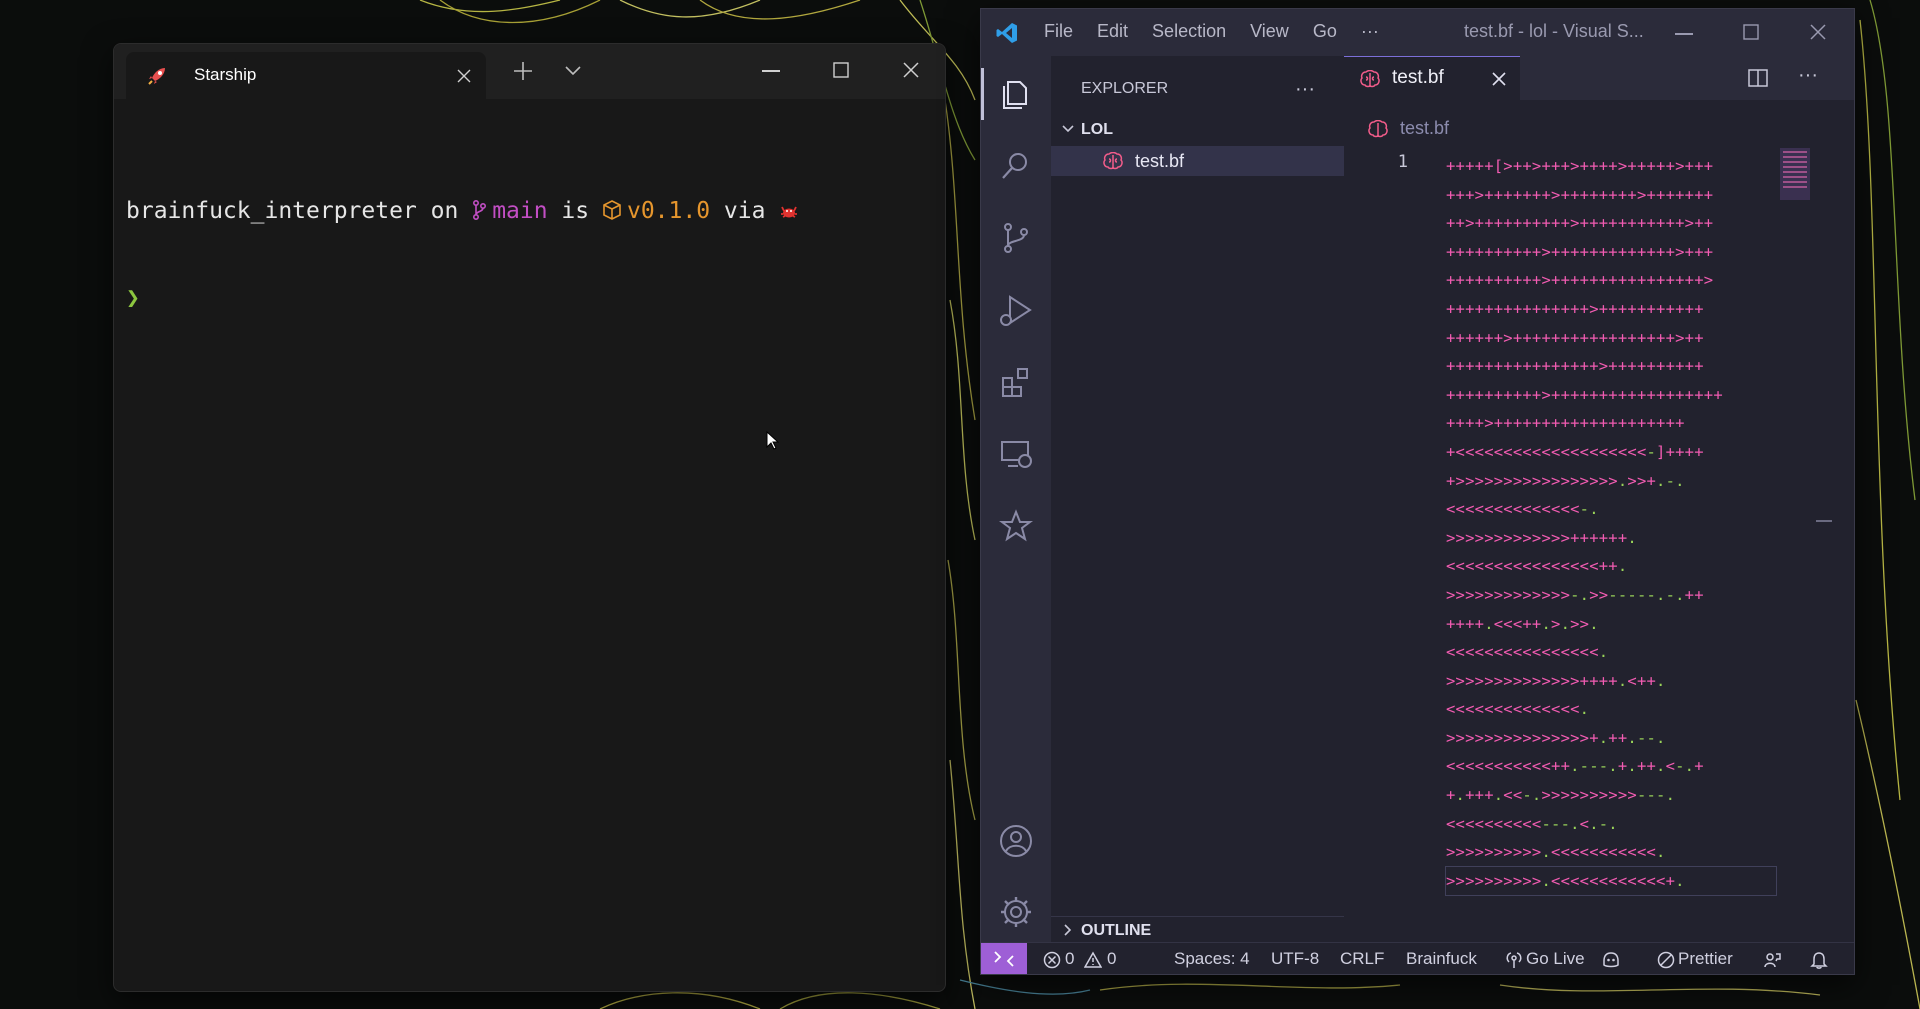 Image resolution: width=1920 pixels, height=1009 pixels. What do you see at coordinates (1611, 566) in the screenshot?
I see `code-line: <<<<<<<<<<<<<<<<++.` at bounding box center [1611, 566].